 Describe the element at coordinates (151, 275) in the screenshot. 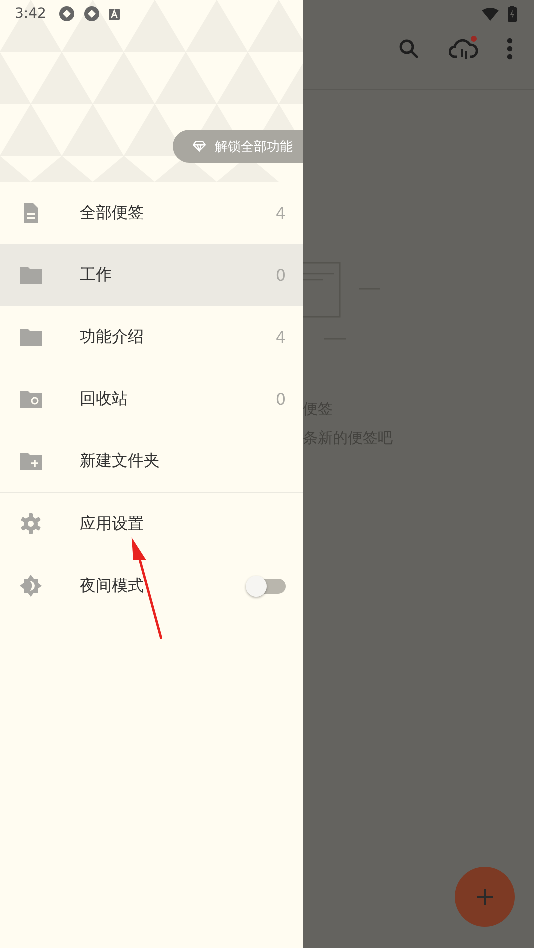

I see `drawer-item: 工作 0` at that location.